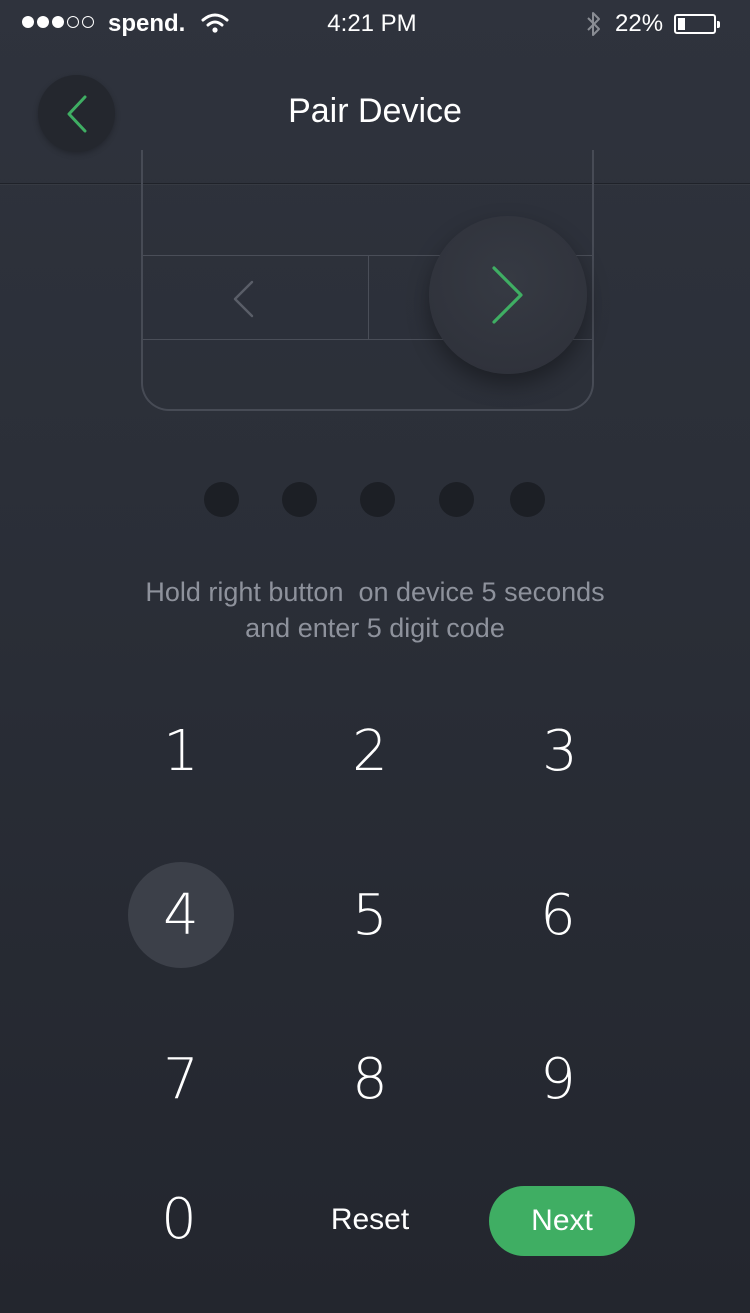 This screenshot has width=750, height=1313. What do you see at coordinates (560, 751) in the screenshot?
I see `key-3: 3` at bounding box center [560, 751].